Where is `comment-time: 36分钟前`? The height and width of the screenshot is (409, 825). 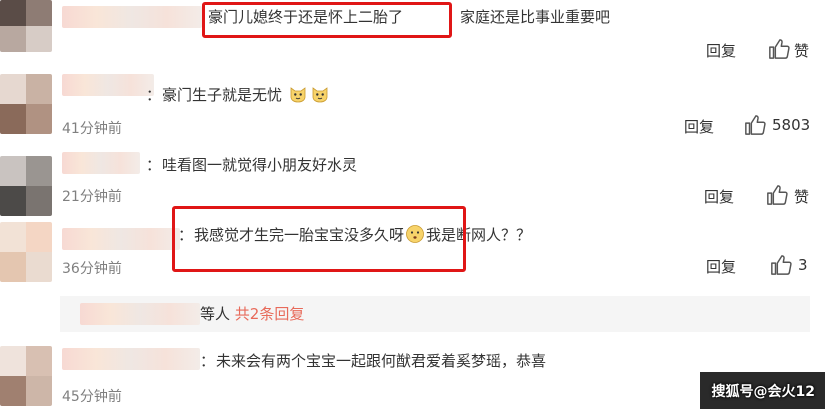
comment-time: 36分钟前 is located at coordinates (92, 269).